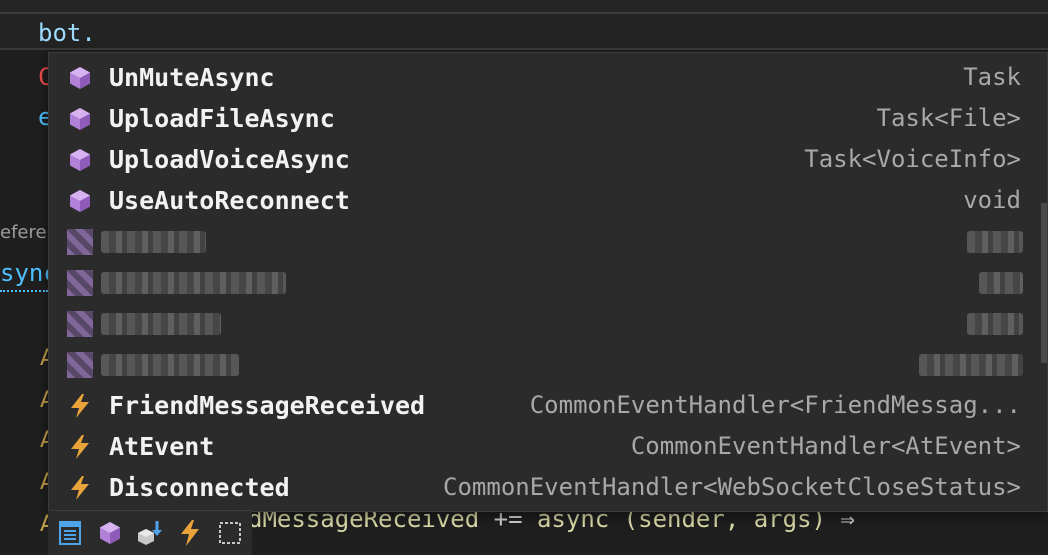  What do you see at coordinates (229, 200) in the screenshot?
I see `completion-item-label: UseAutoReconnect` at bounding box center [229, 200].